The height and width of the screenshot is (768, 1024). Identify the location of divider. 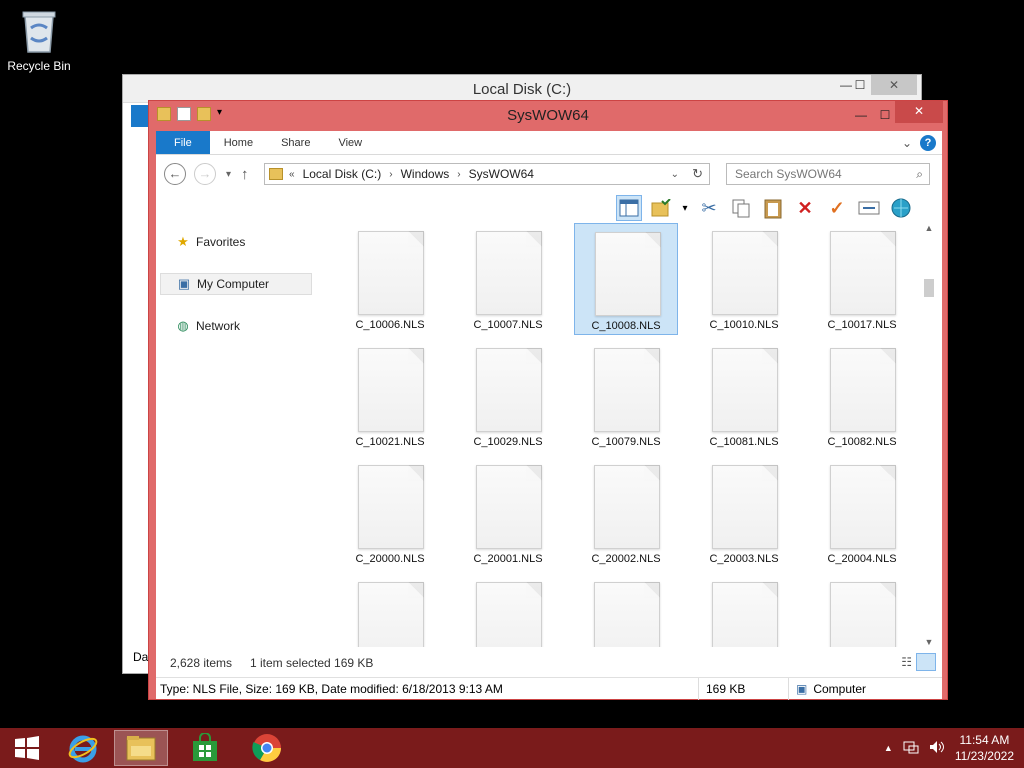
(698, 689).